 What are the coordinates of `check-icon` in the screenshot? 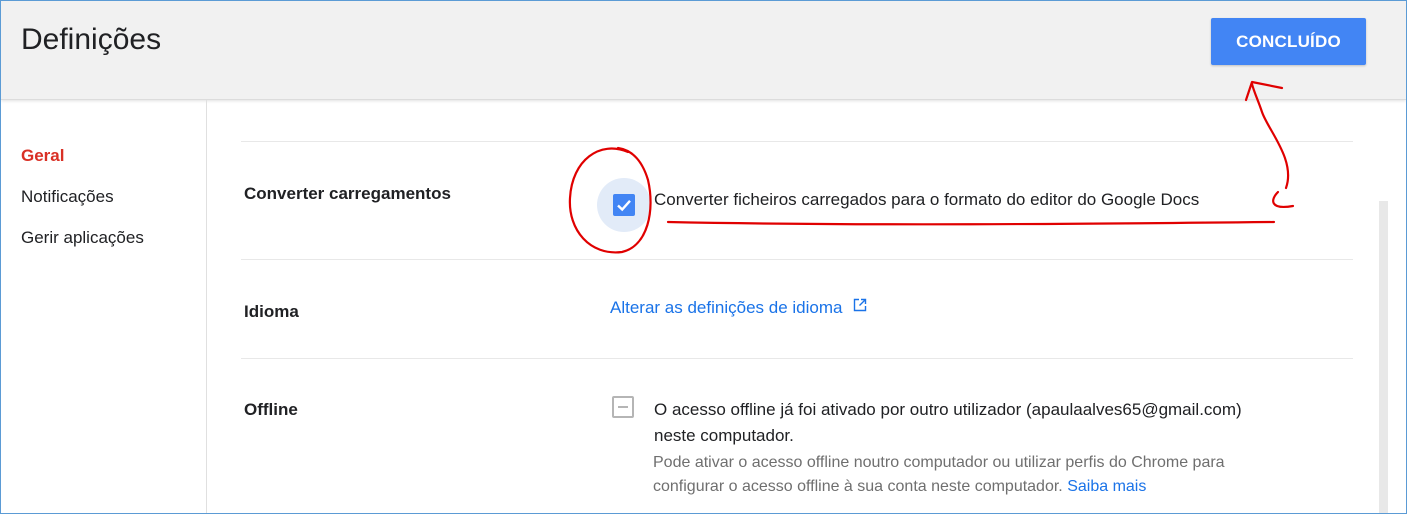 It's located at (624, 205).